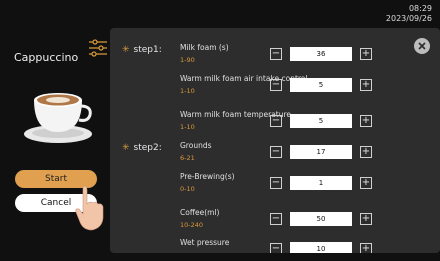  I want to click on param-row-pre-brewing: Pre-Brewing(s) 0-10 − 1 +, so click(302, 187).